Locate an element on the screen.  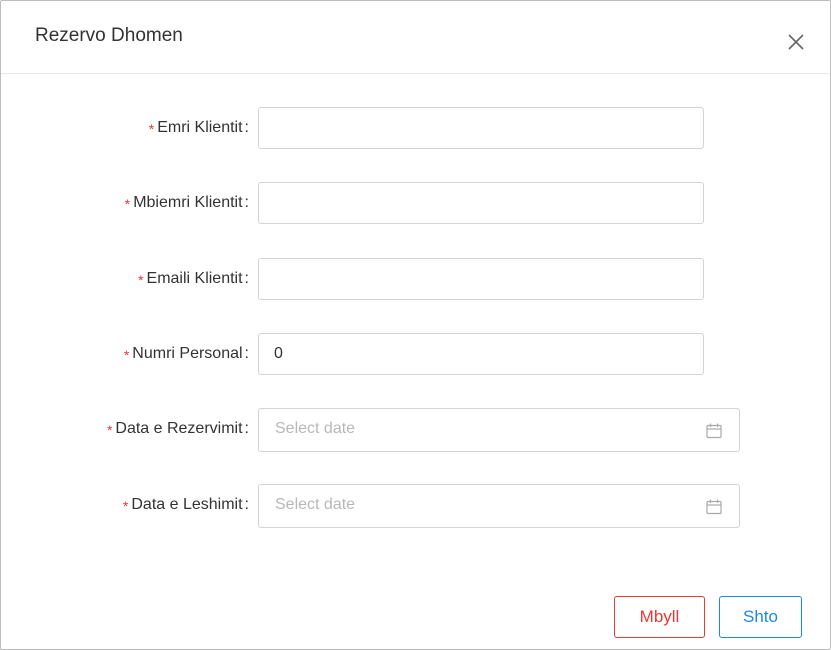
data-rezervimit-datepicker: Select date is located at coordinates (499, 430).